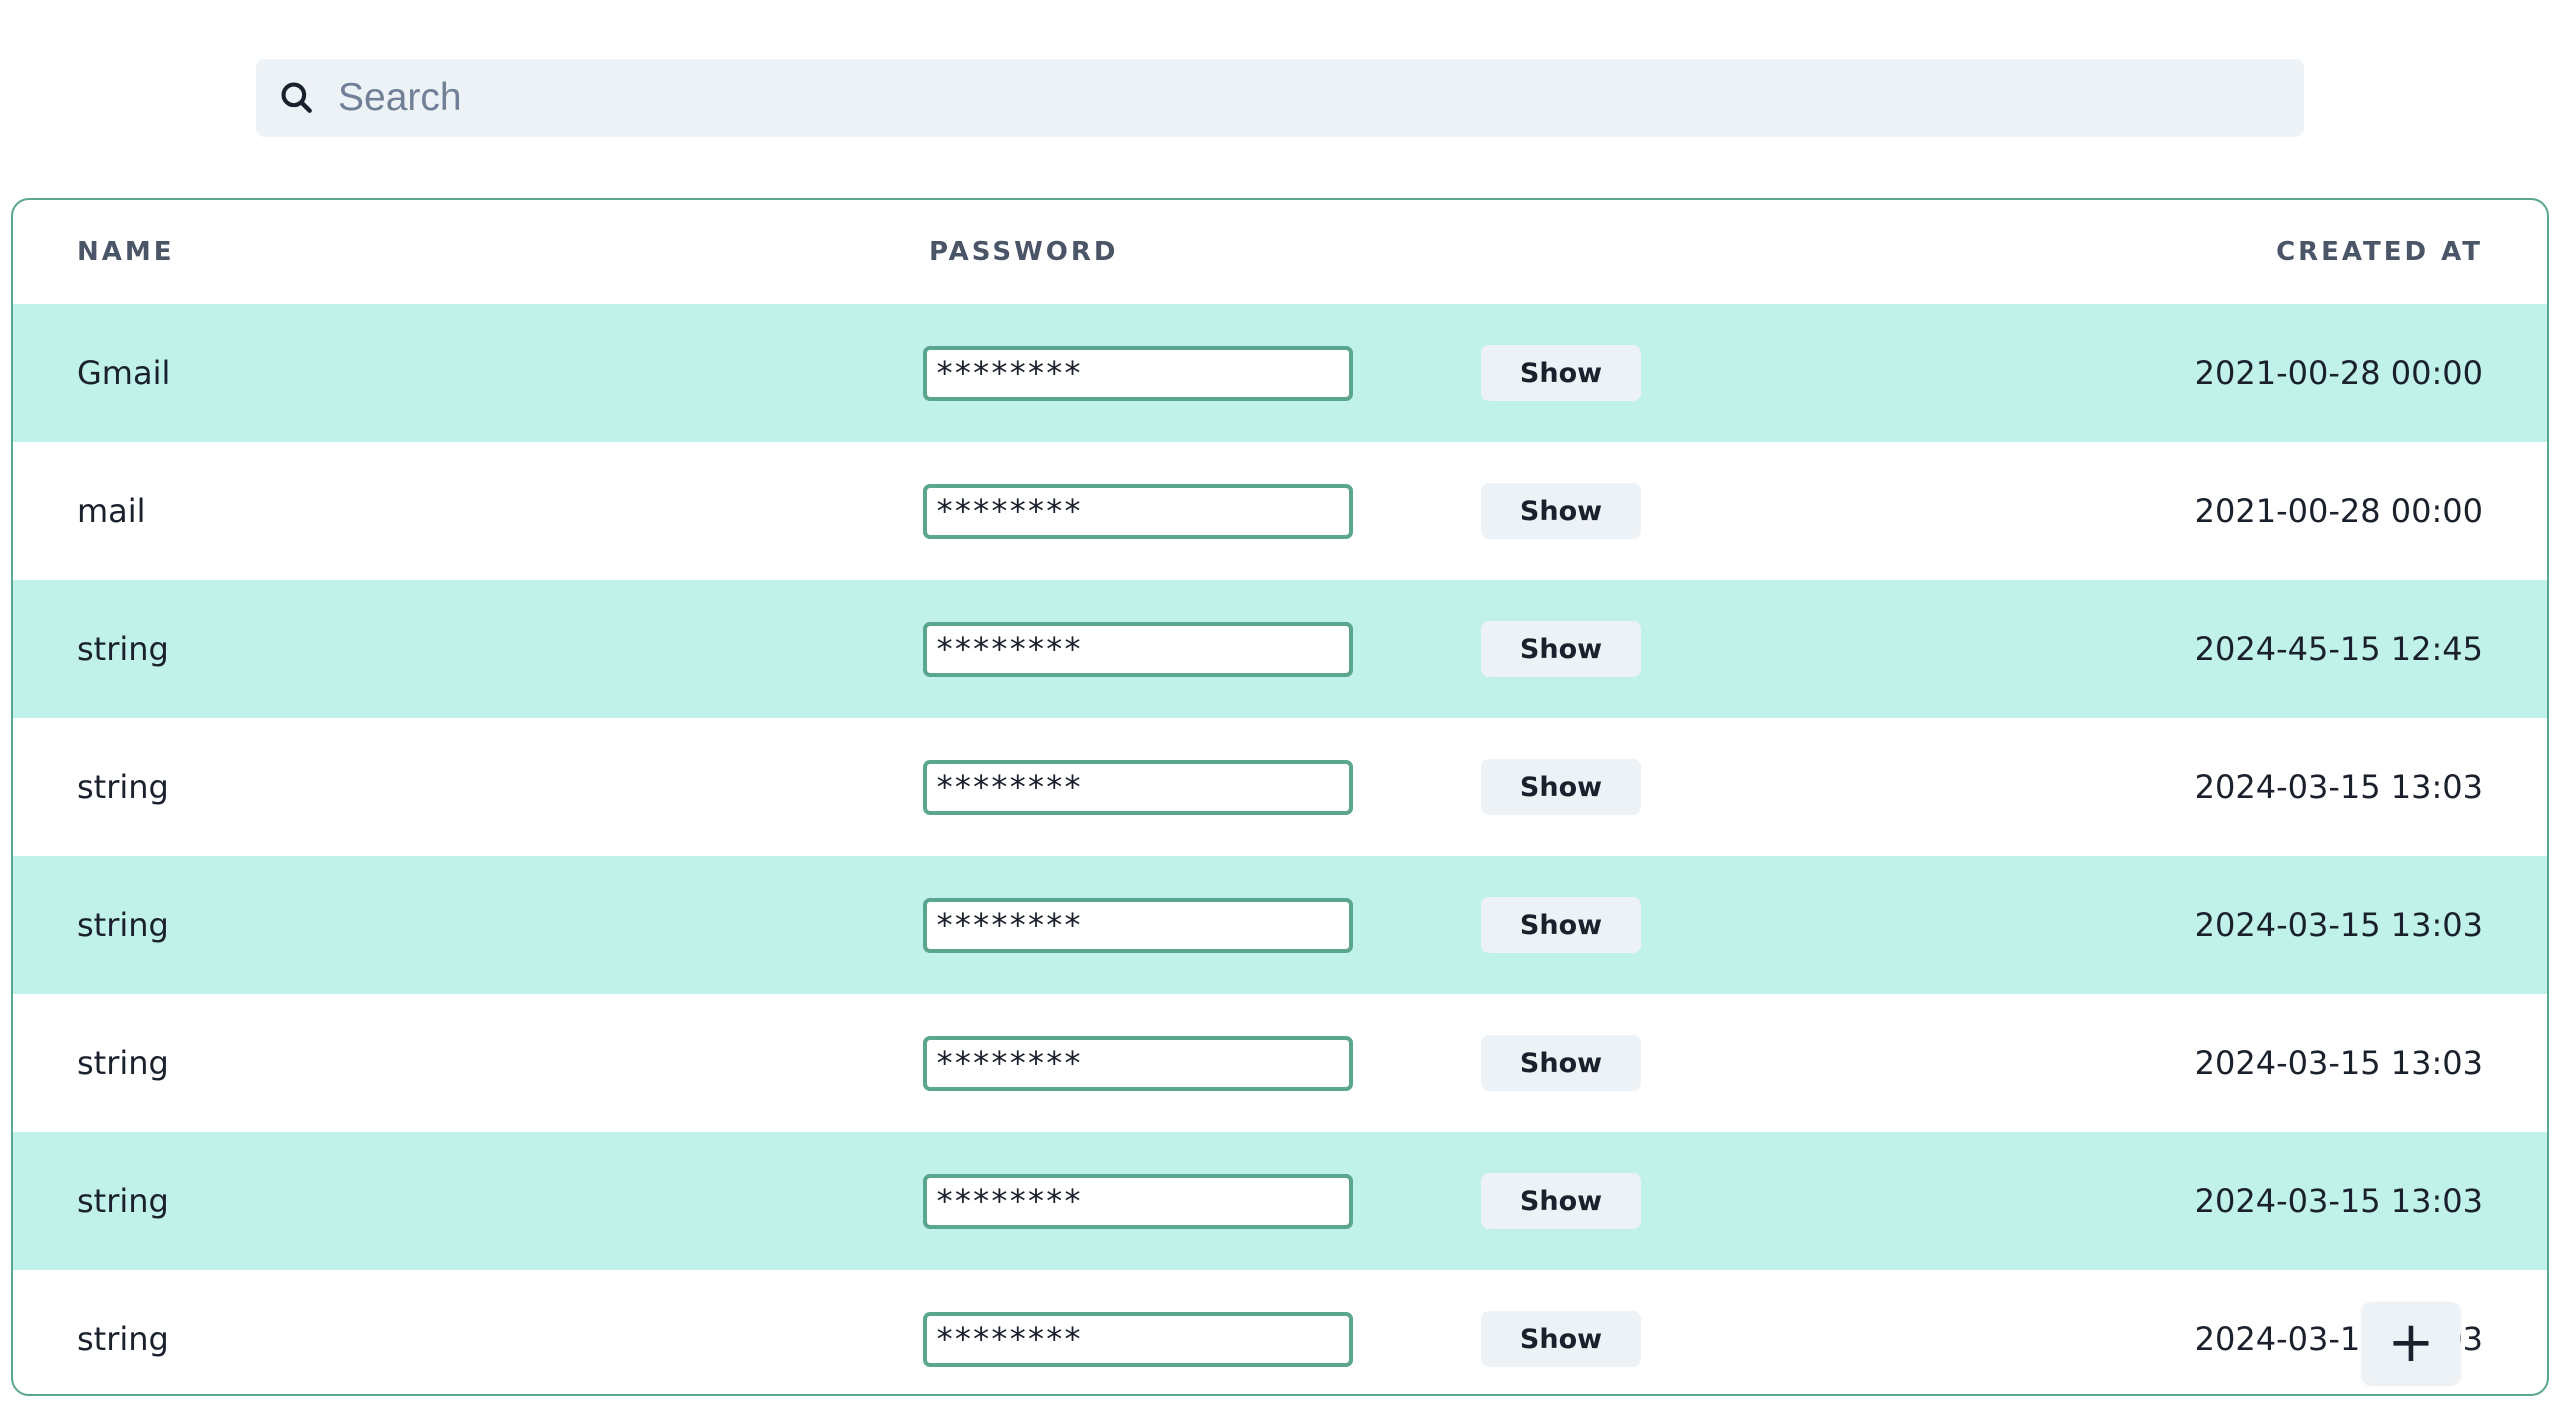 The image size is (2560, 1424). I want to click on column-header-actions, so click(1756, 252).